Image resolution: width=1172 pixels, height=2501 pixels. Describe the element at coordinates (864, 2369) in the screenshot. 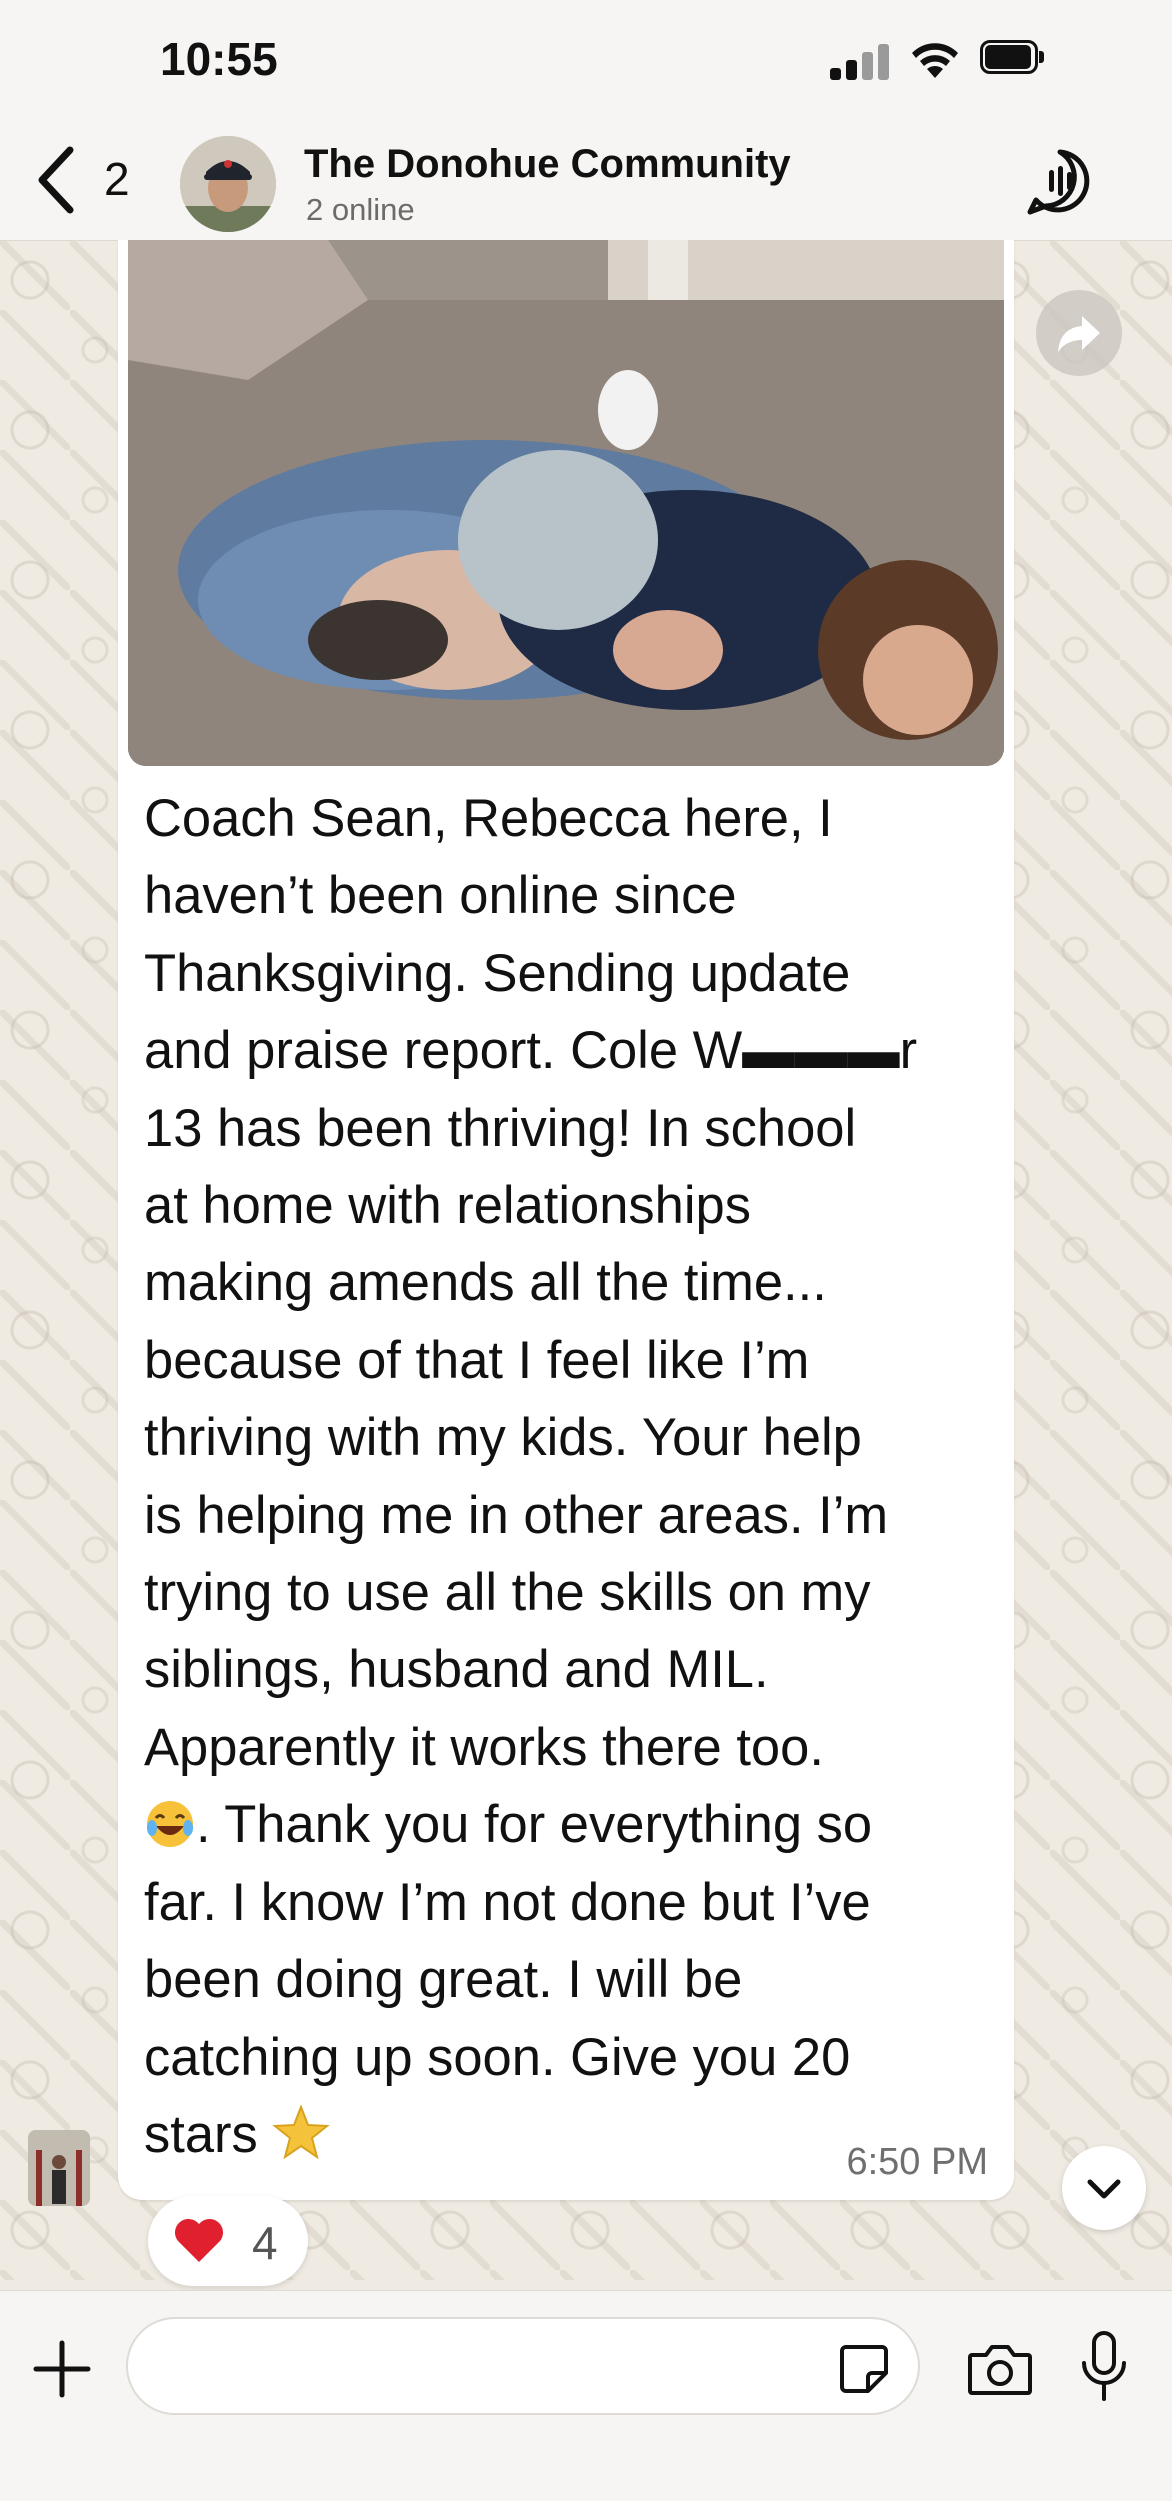

I see `sticker-icon` at that location.